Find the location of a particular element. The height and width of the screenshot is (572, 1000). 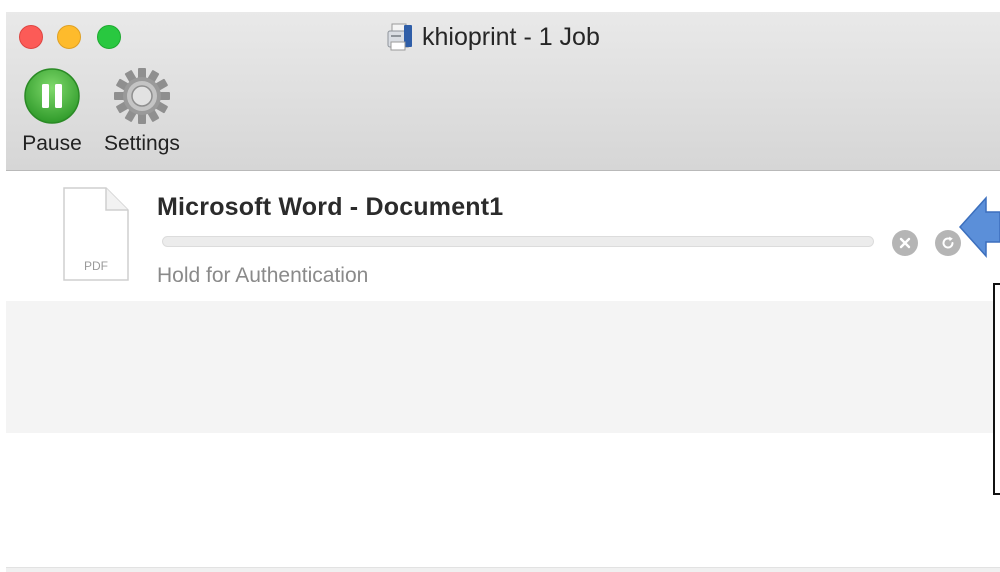

window-bottom-edge is located at coordinates (503, 569).